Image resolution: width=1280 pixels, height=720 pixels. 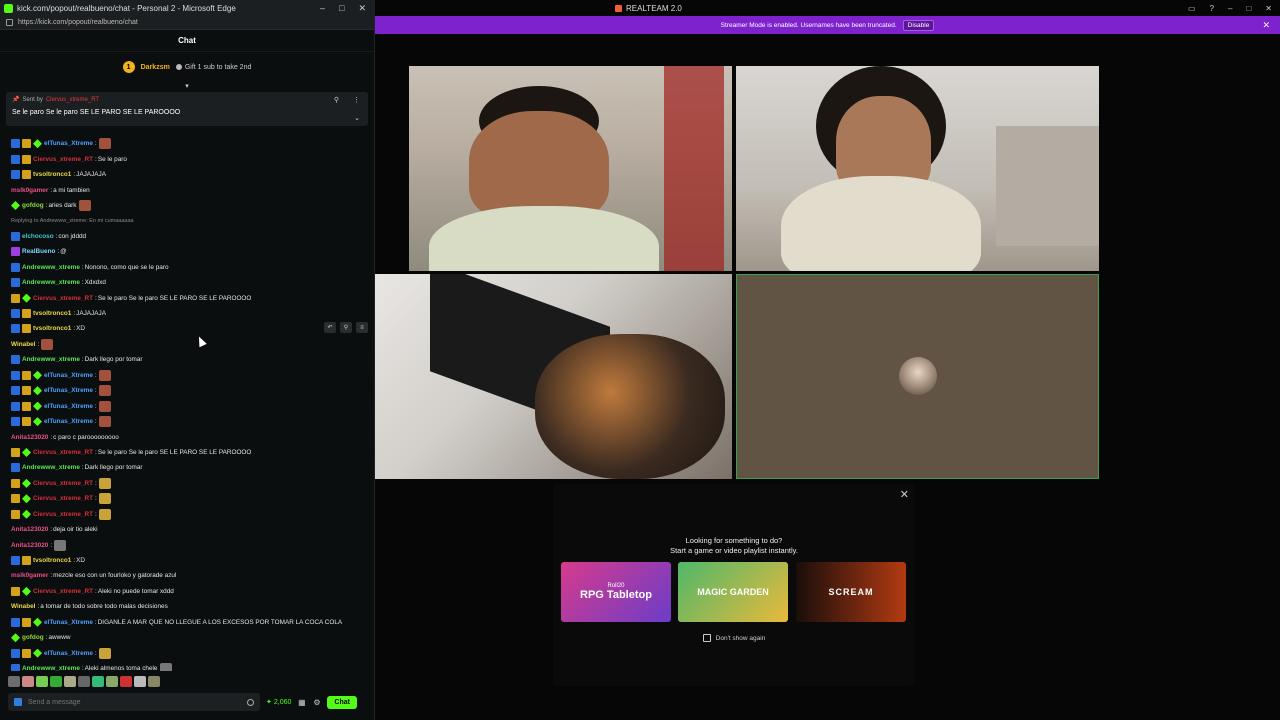 I want to click on close-button: ✕, so click(x=362, y=8).